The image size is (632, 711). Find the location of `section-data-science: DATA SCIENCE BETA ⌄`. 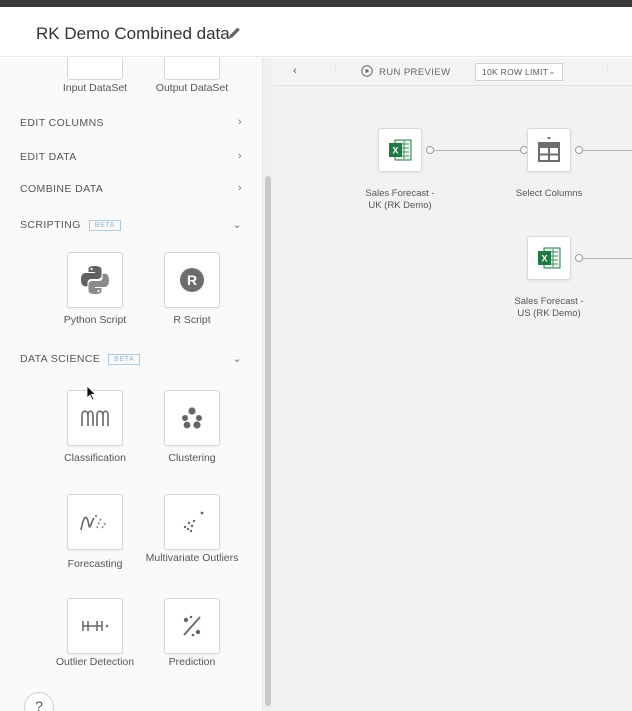

section-data-science: DATA SCIENCE BETA ⌄ is located at coordinates (131, 359).